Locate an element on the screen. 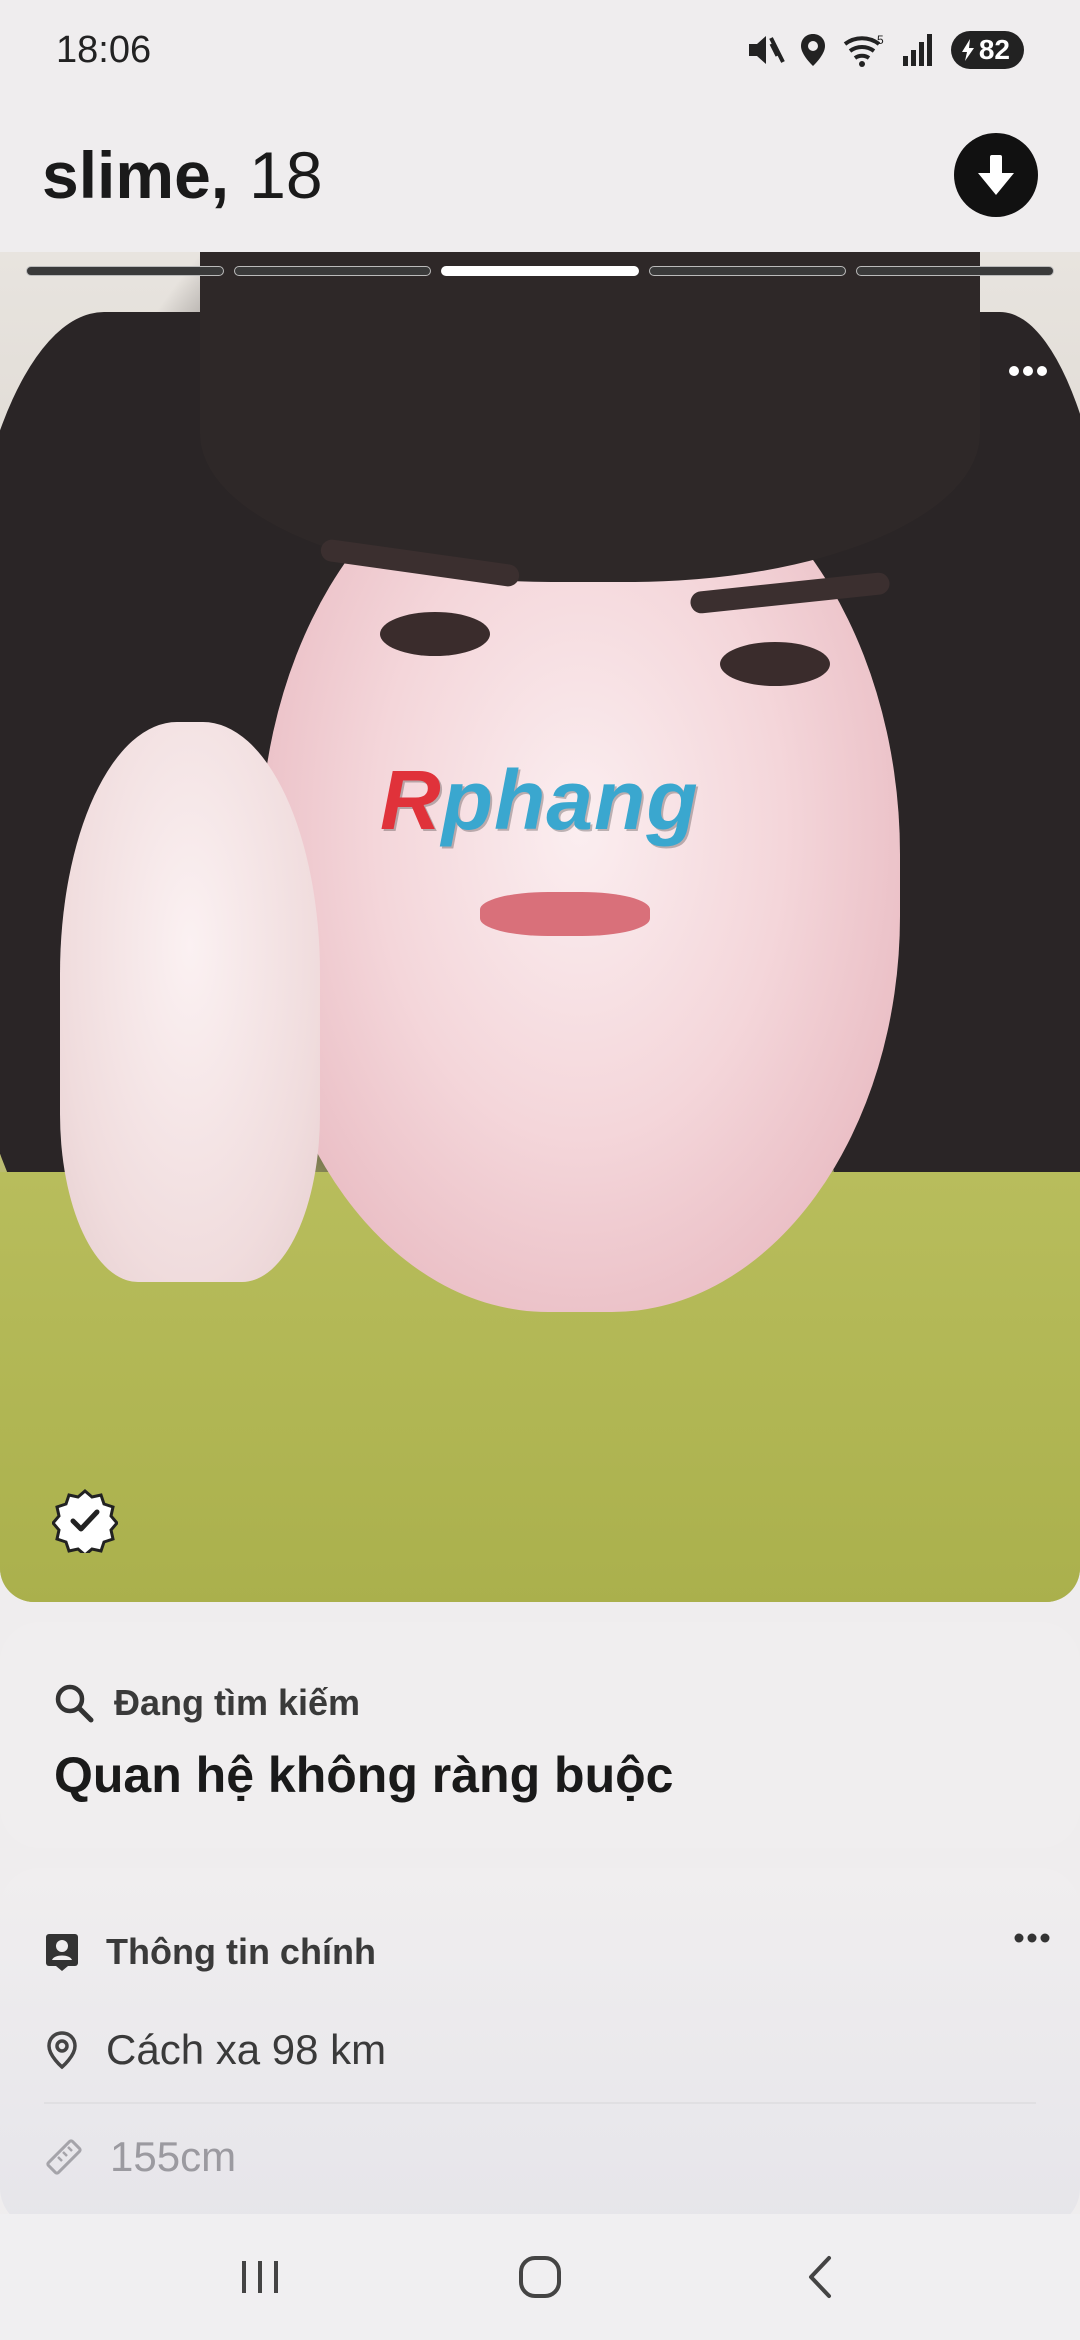 The image size is (1080, 2340). download-icon is located at coordinates (996, 175).